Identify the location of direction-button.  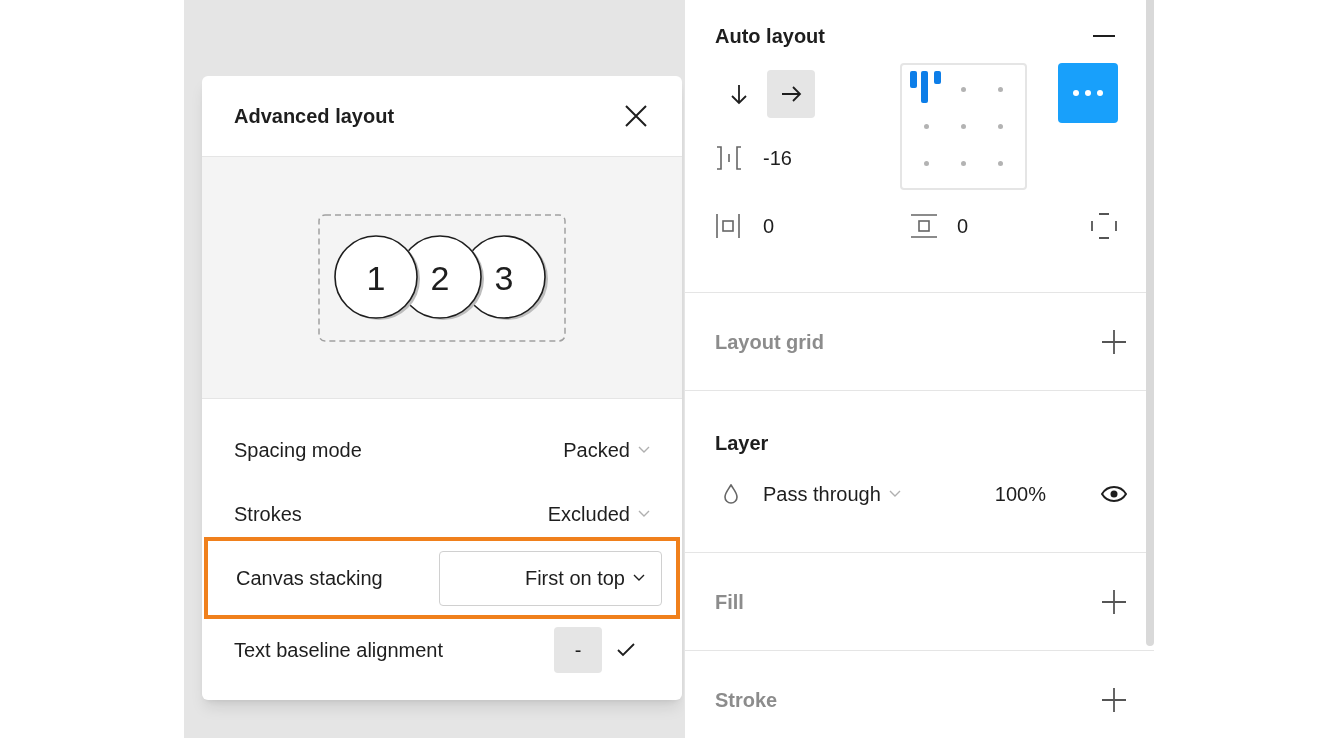
(791, 94).